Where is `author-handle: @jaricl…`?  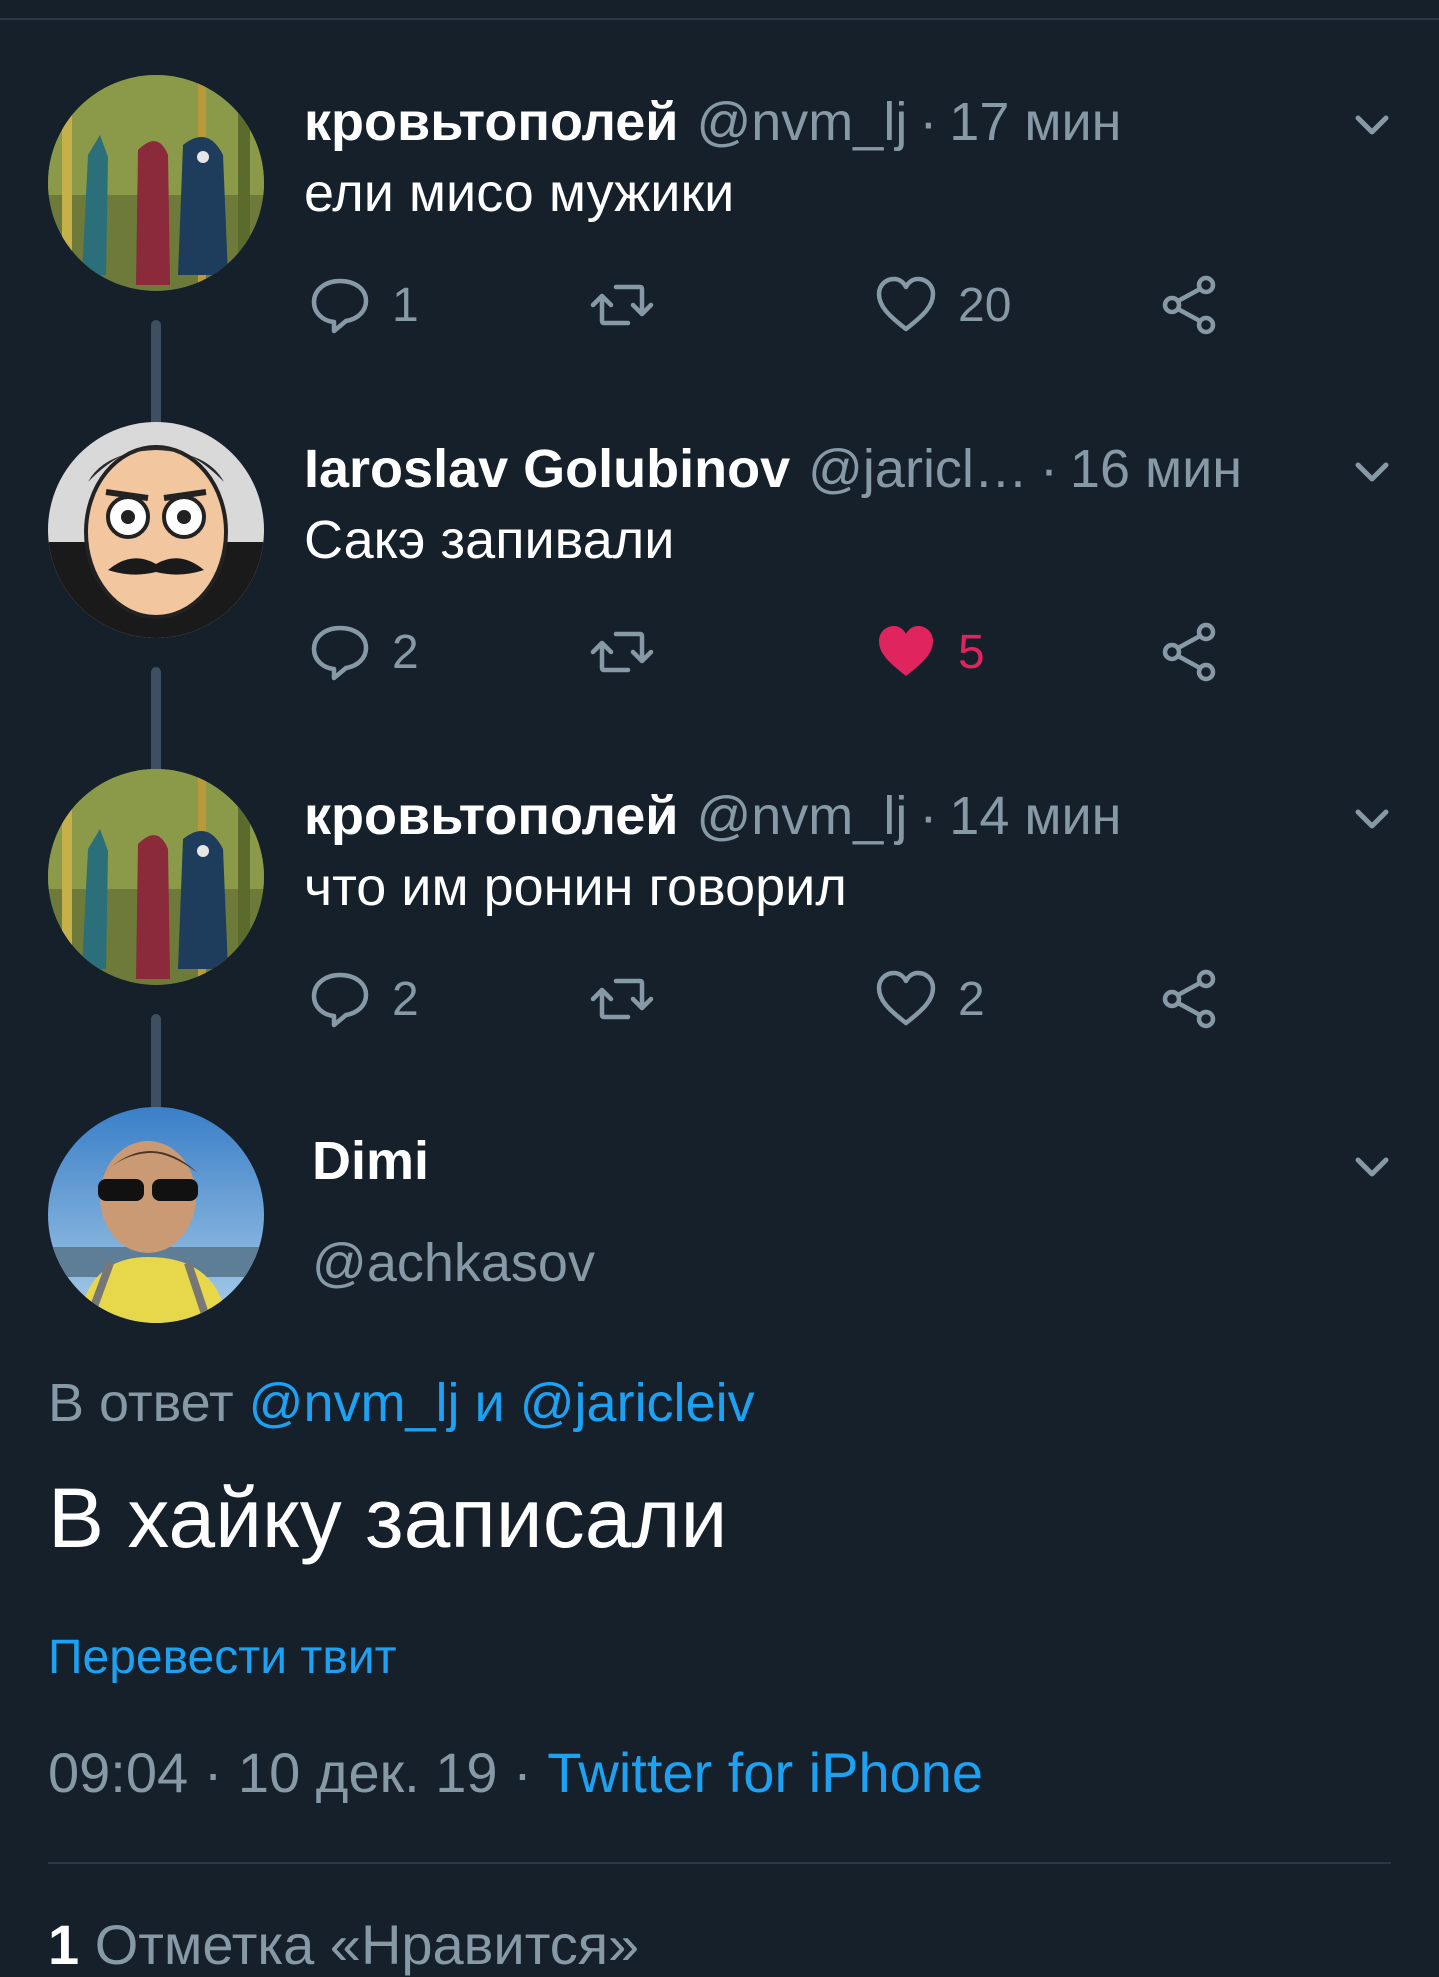 author-handle: @jaricl… is located at coordinates (918, 469).